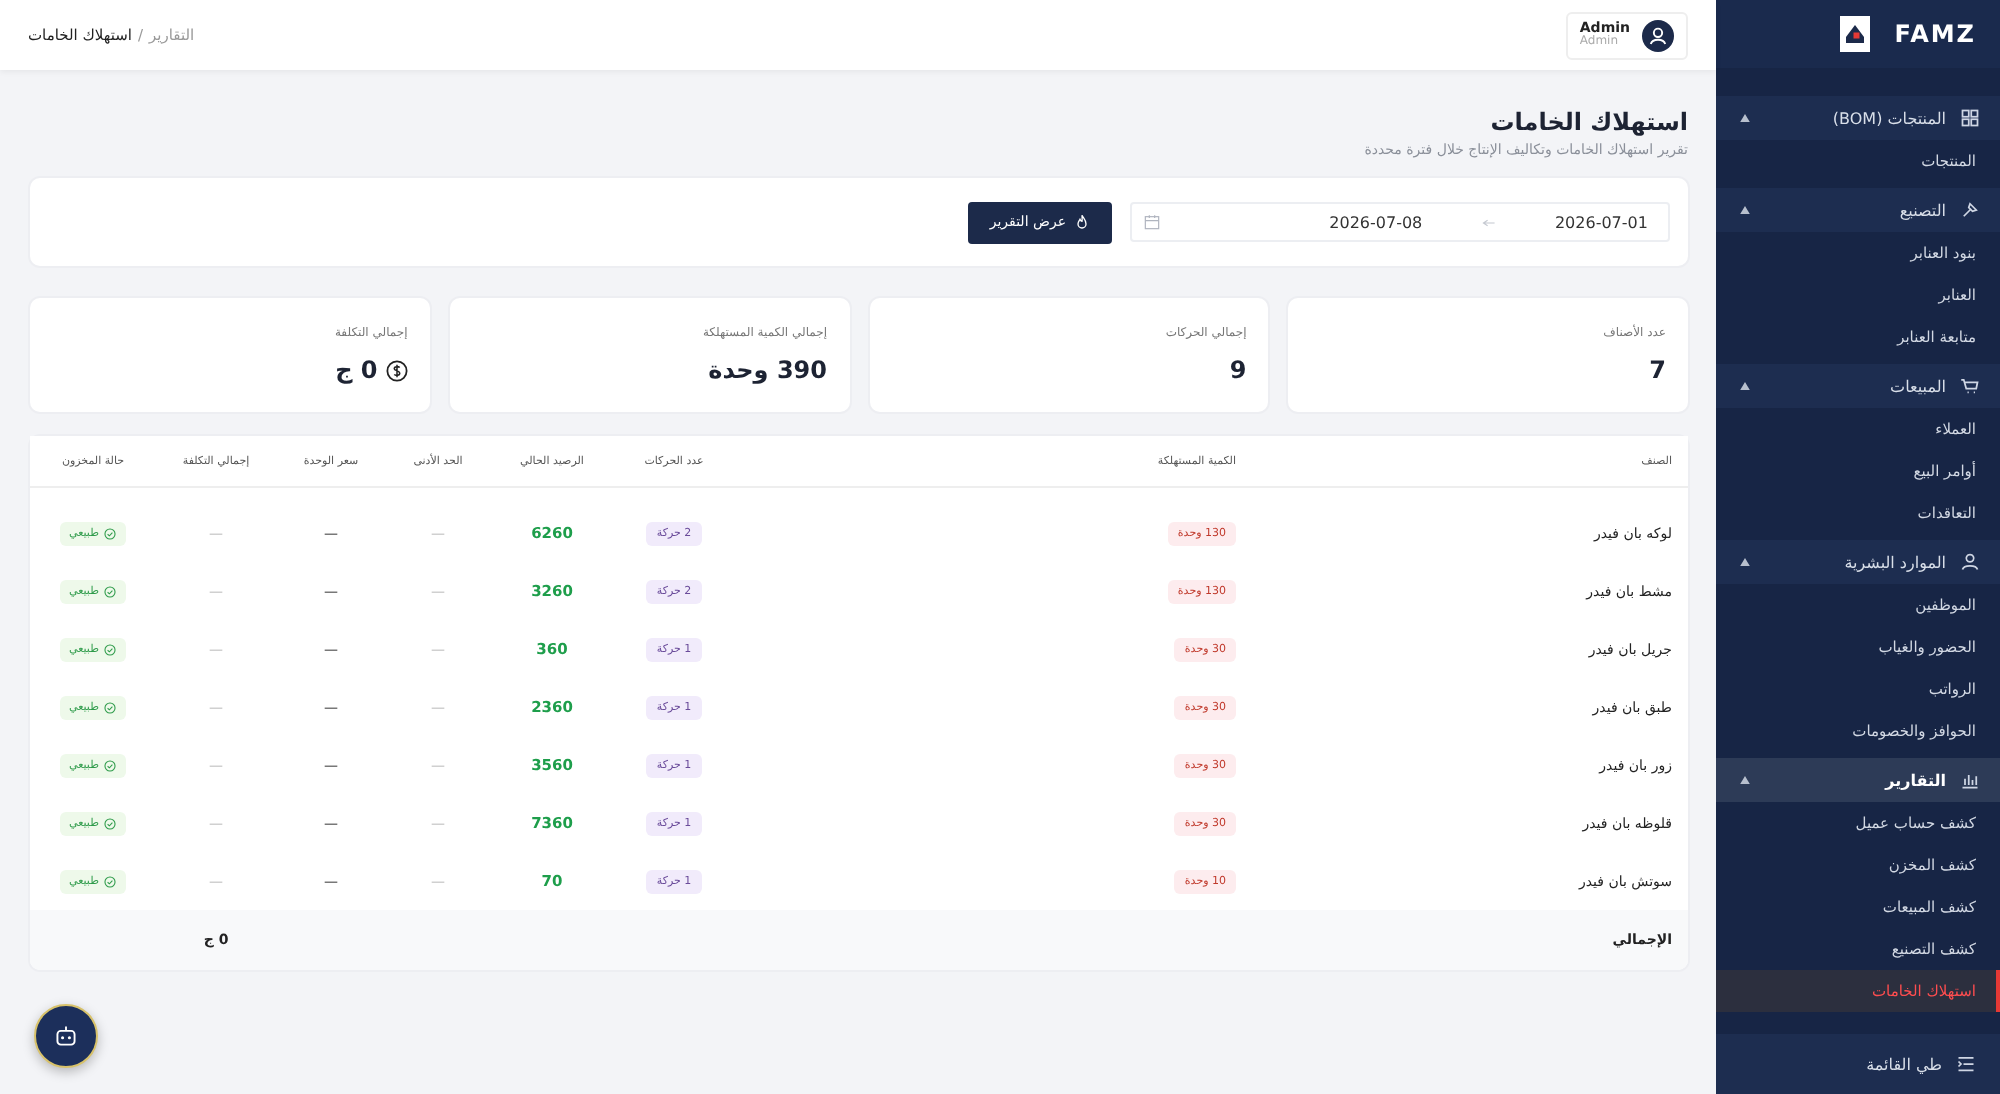 The width and height of the screenshot is (2000, 1094). Describe the element at coordinates (1152, 222) in the screenshot. I see `calendar-icon` at that location.